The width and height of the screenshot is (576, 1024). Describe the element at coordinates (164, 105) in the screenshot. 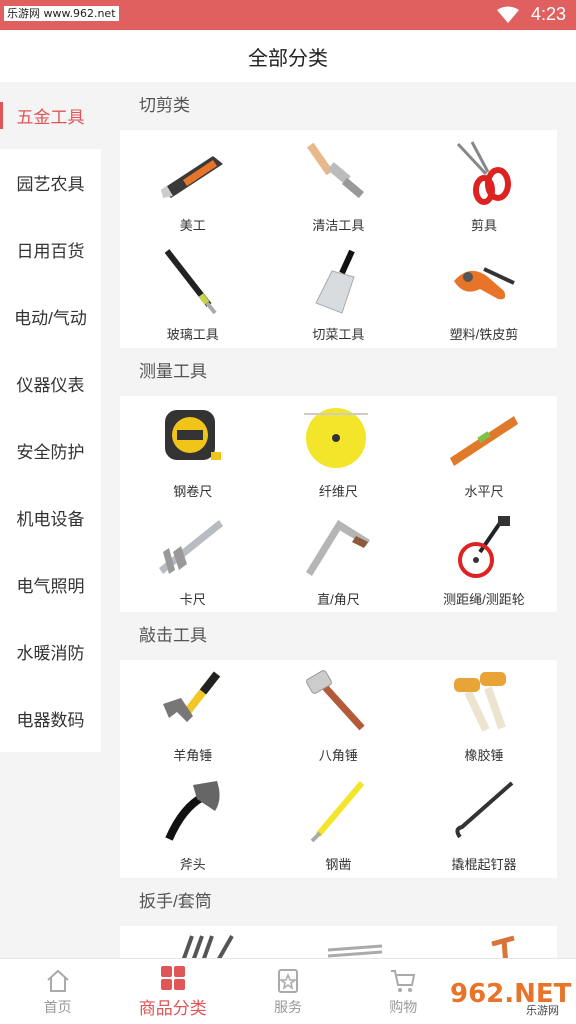

I see `section-title-cutting: 切剪类` at that location.